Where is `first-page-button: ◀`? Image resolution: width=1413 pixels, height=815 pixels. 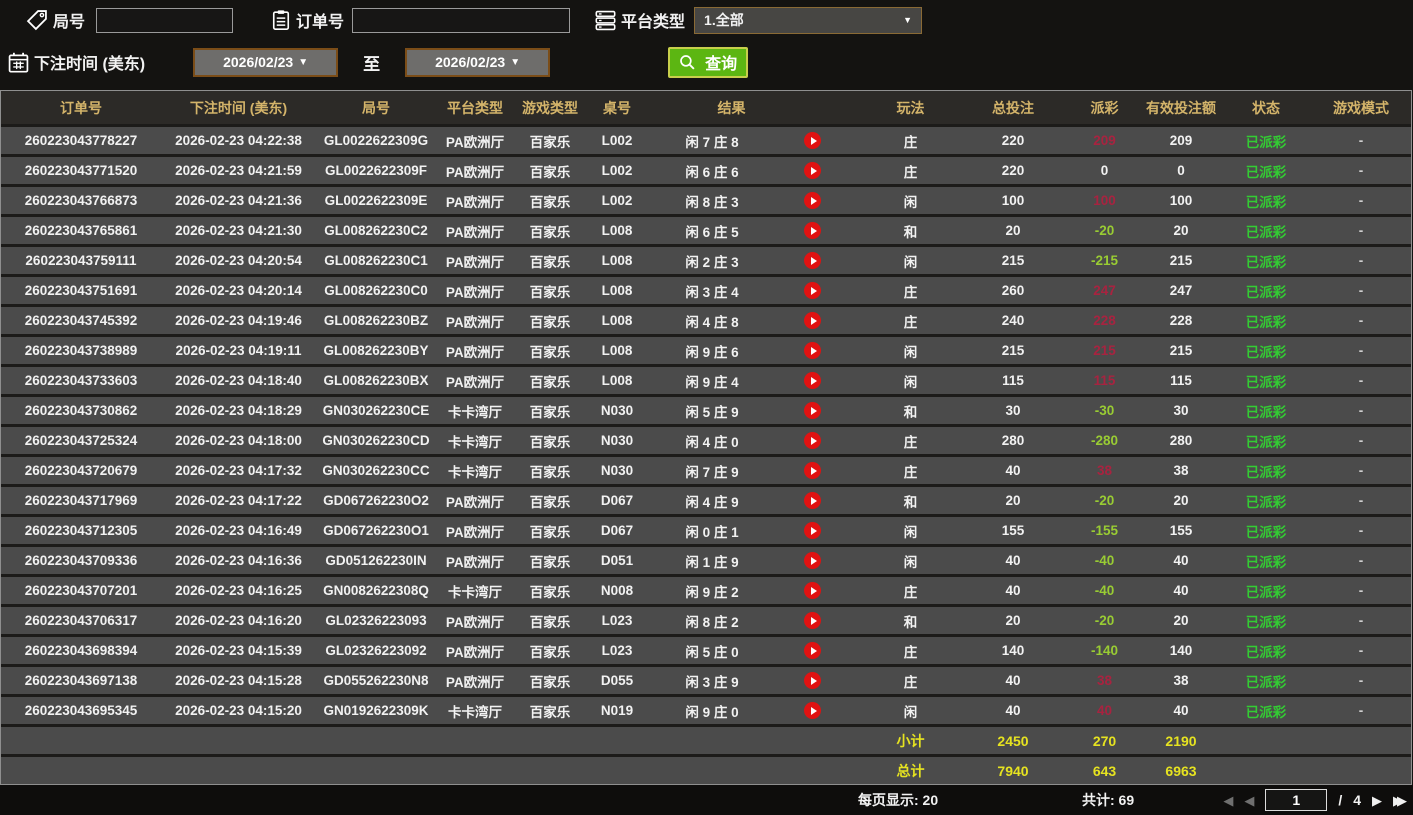 first-page-button: ◀ is located at coordinates (1228, 800).